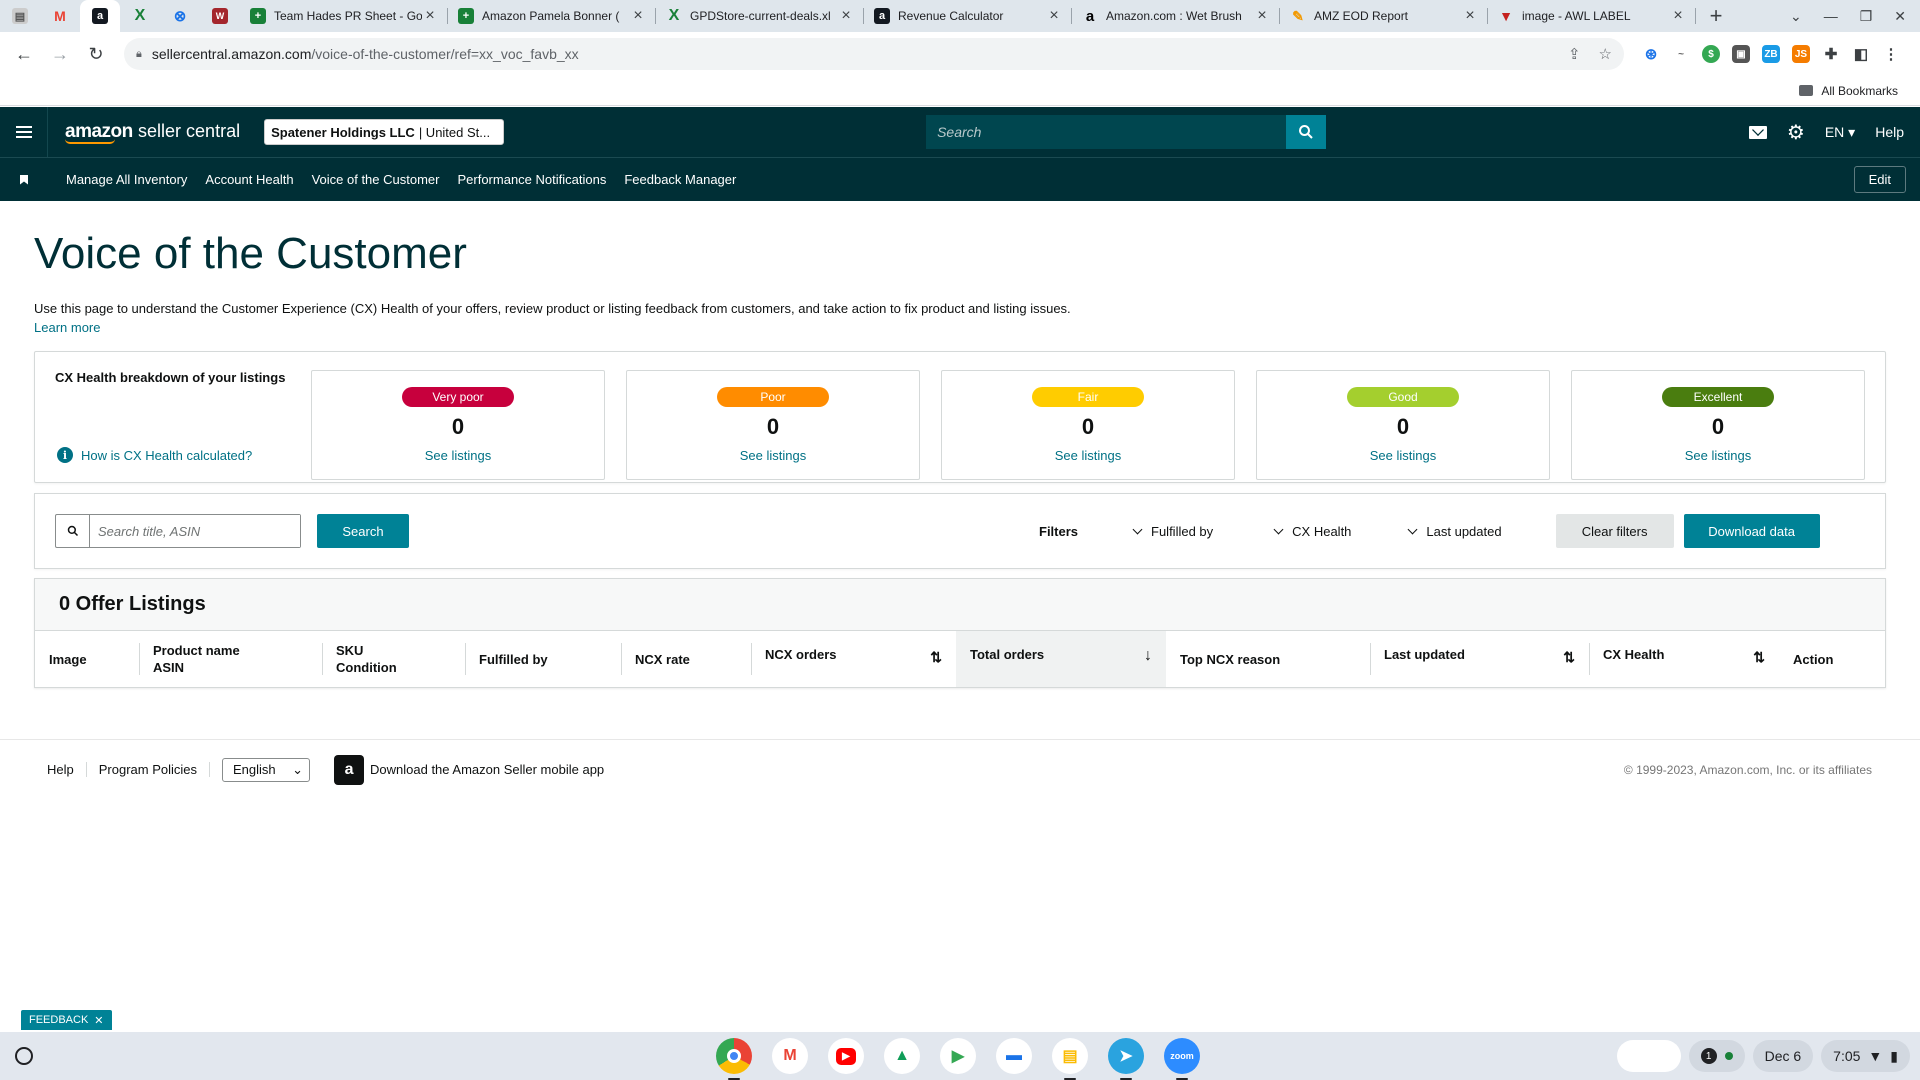  What do you see at coordinates (1614, 531) in the screenshot?
I see `clear-filters-button: Clear filters` at bounding box center [1614, 531].